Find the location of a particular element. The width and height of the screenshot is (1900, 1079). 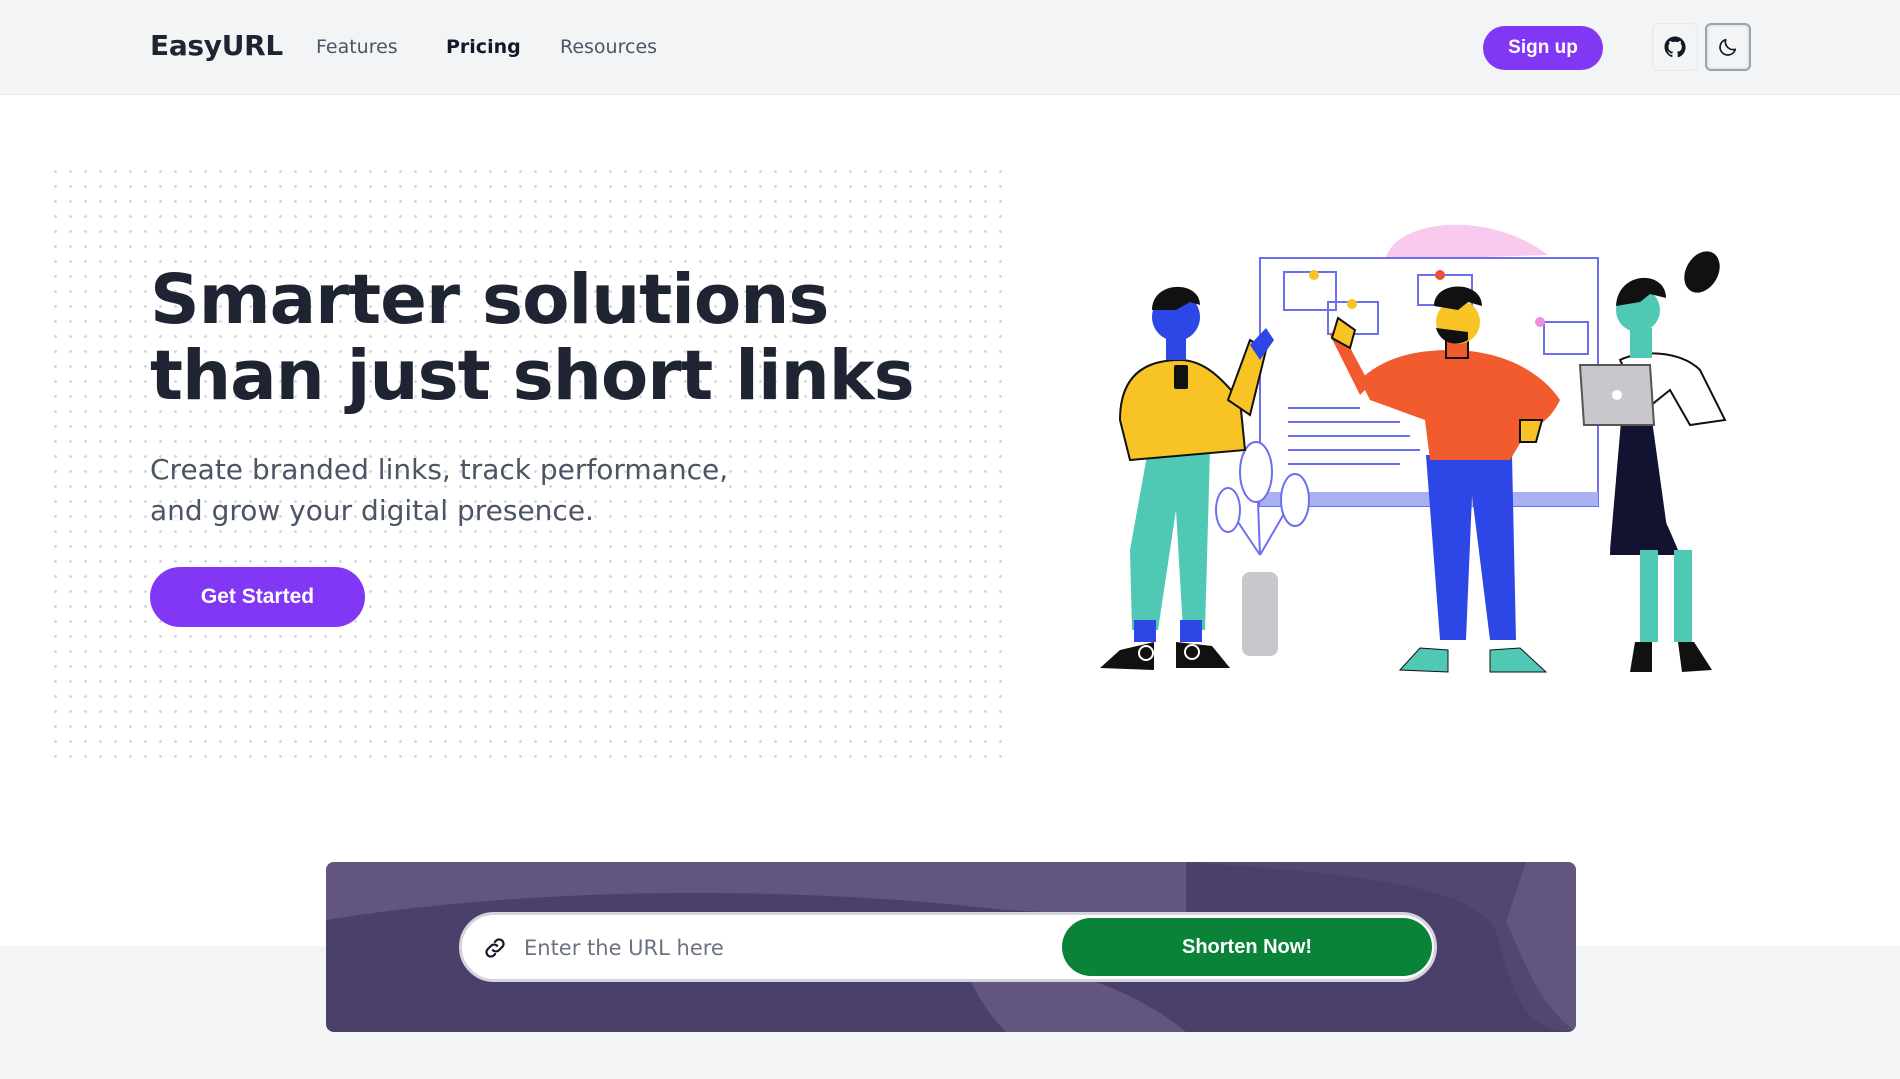

get-started-button: Get Started is located at coordinates (257, 597).